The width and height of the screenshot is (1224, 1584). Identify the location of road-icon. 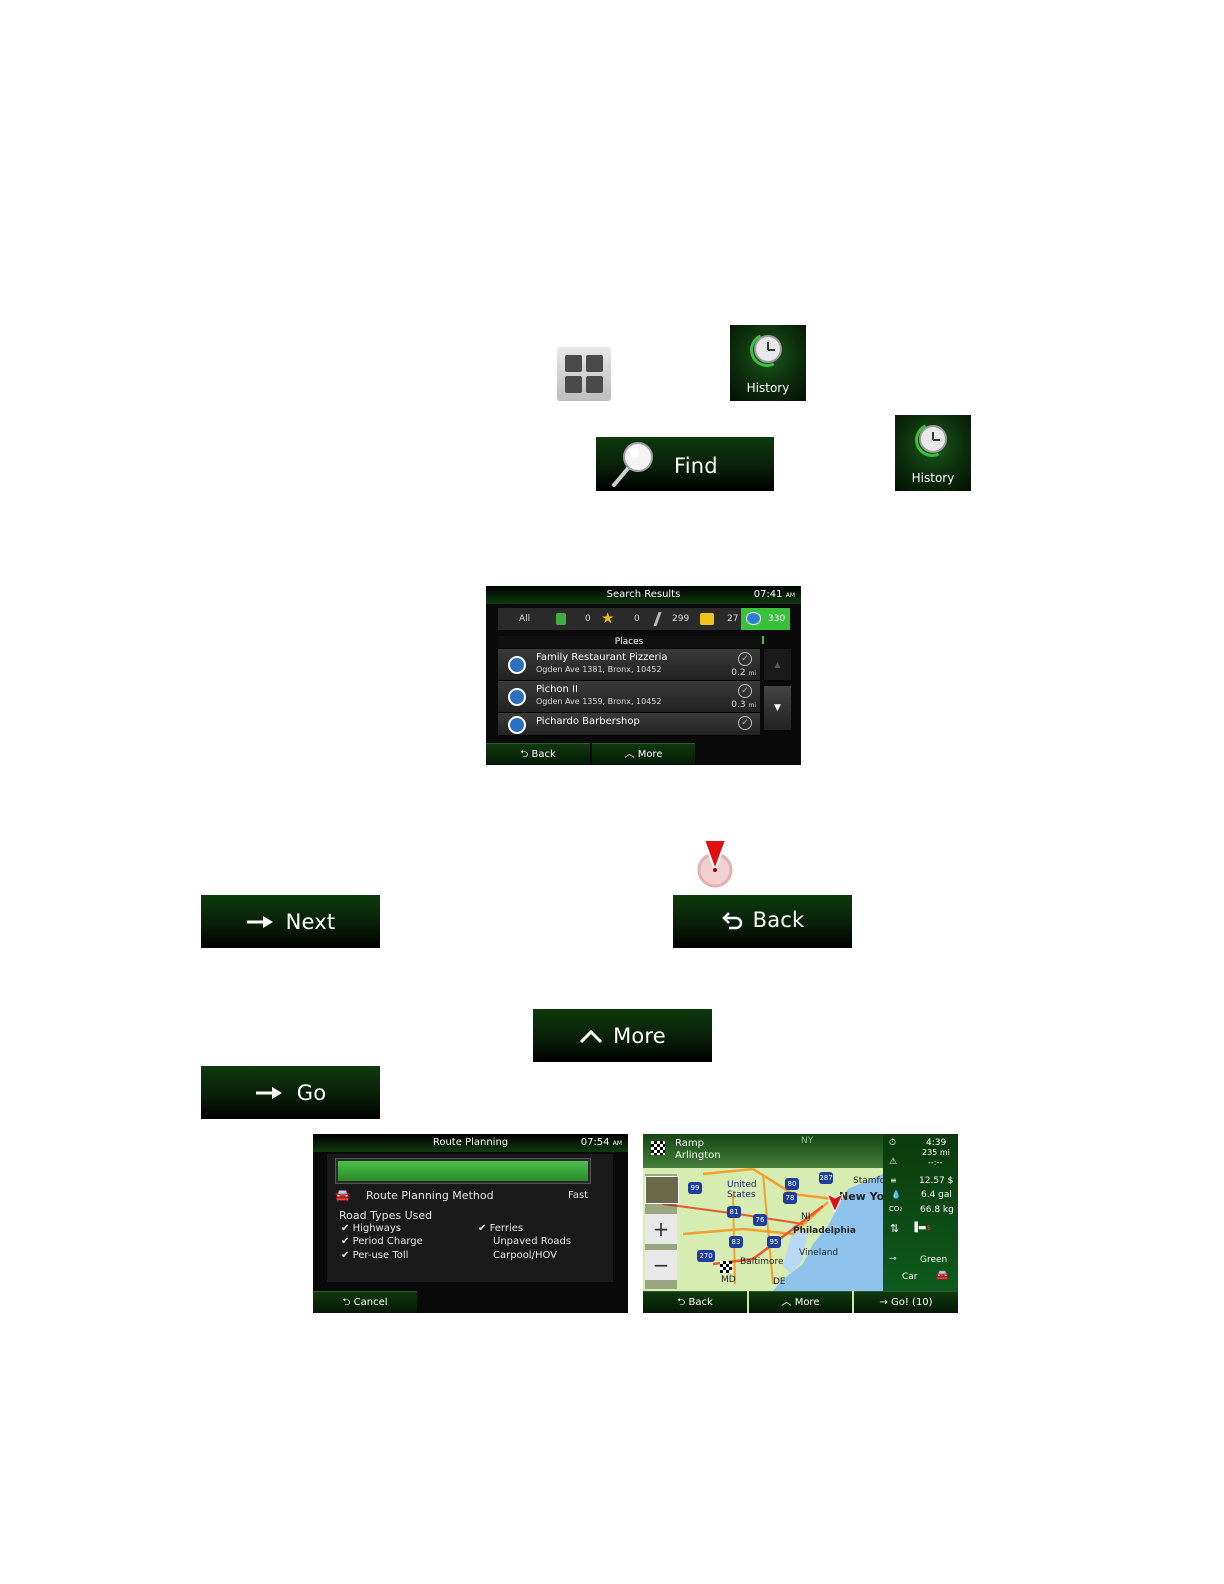
(657, 619).